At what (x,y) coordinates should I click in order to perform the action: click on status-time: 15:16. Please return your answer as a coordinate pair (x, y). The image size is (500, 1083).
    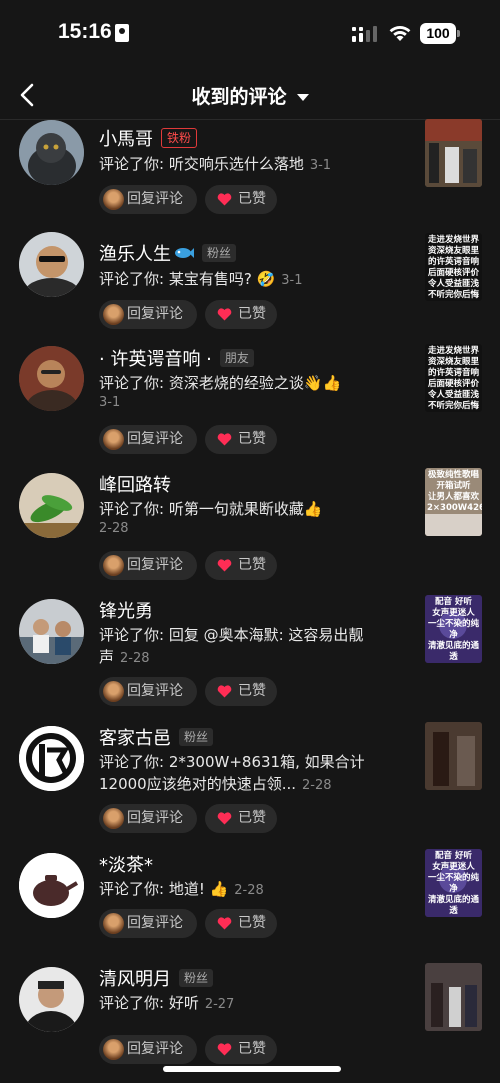
    Looking at the image, I should click on (85, 31).